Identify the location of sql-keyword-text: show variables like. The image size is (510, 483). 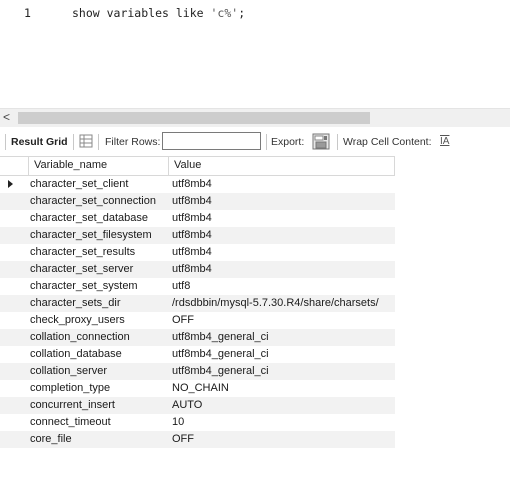
(141, 13).